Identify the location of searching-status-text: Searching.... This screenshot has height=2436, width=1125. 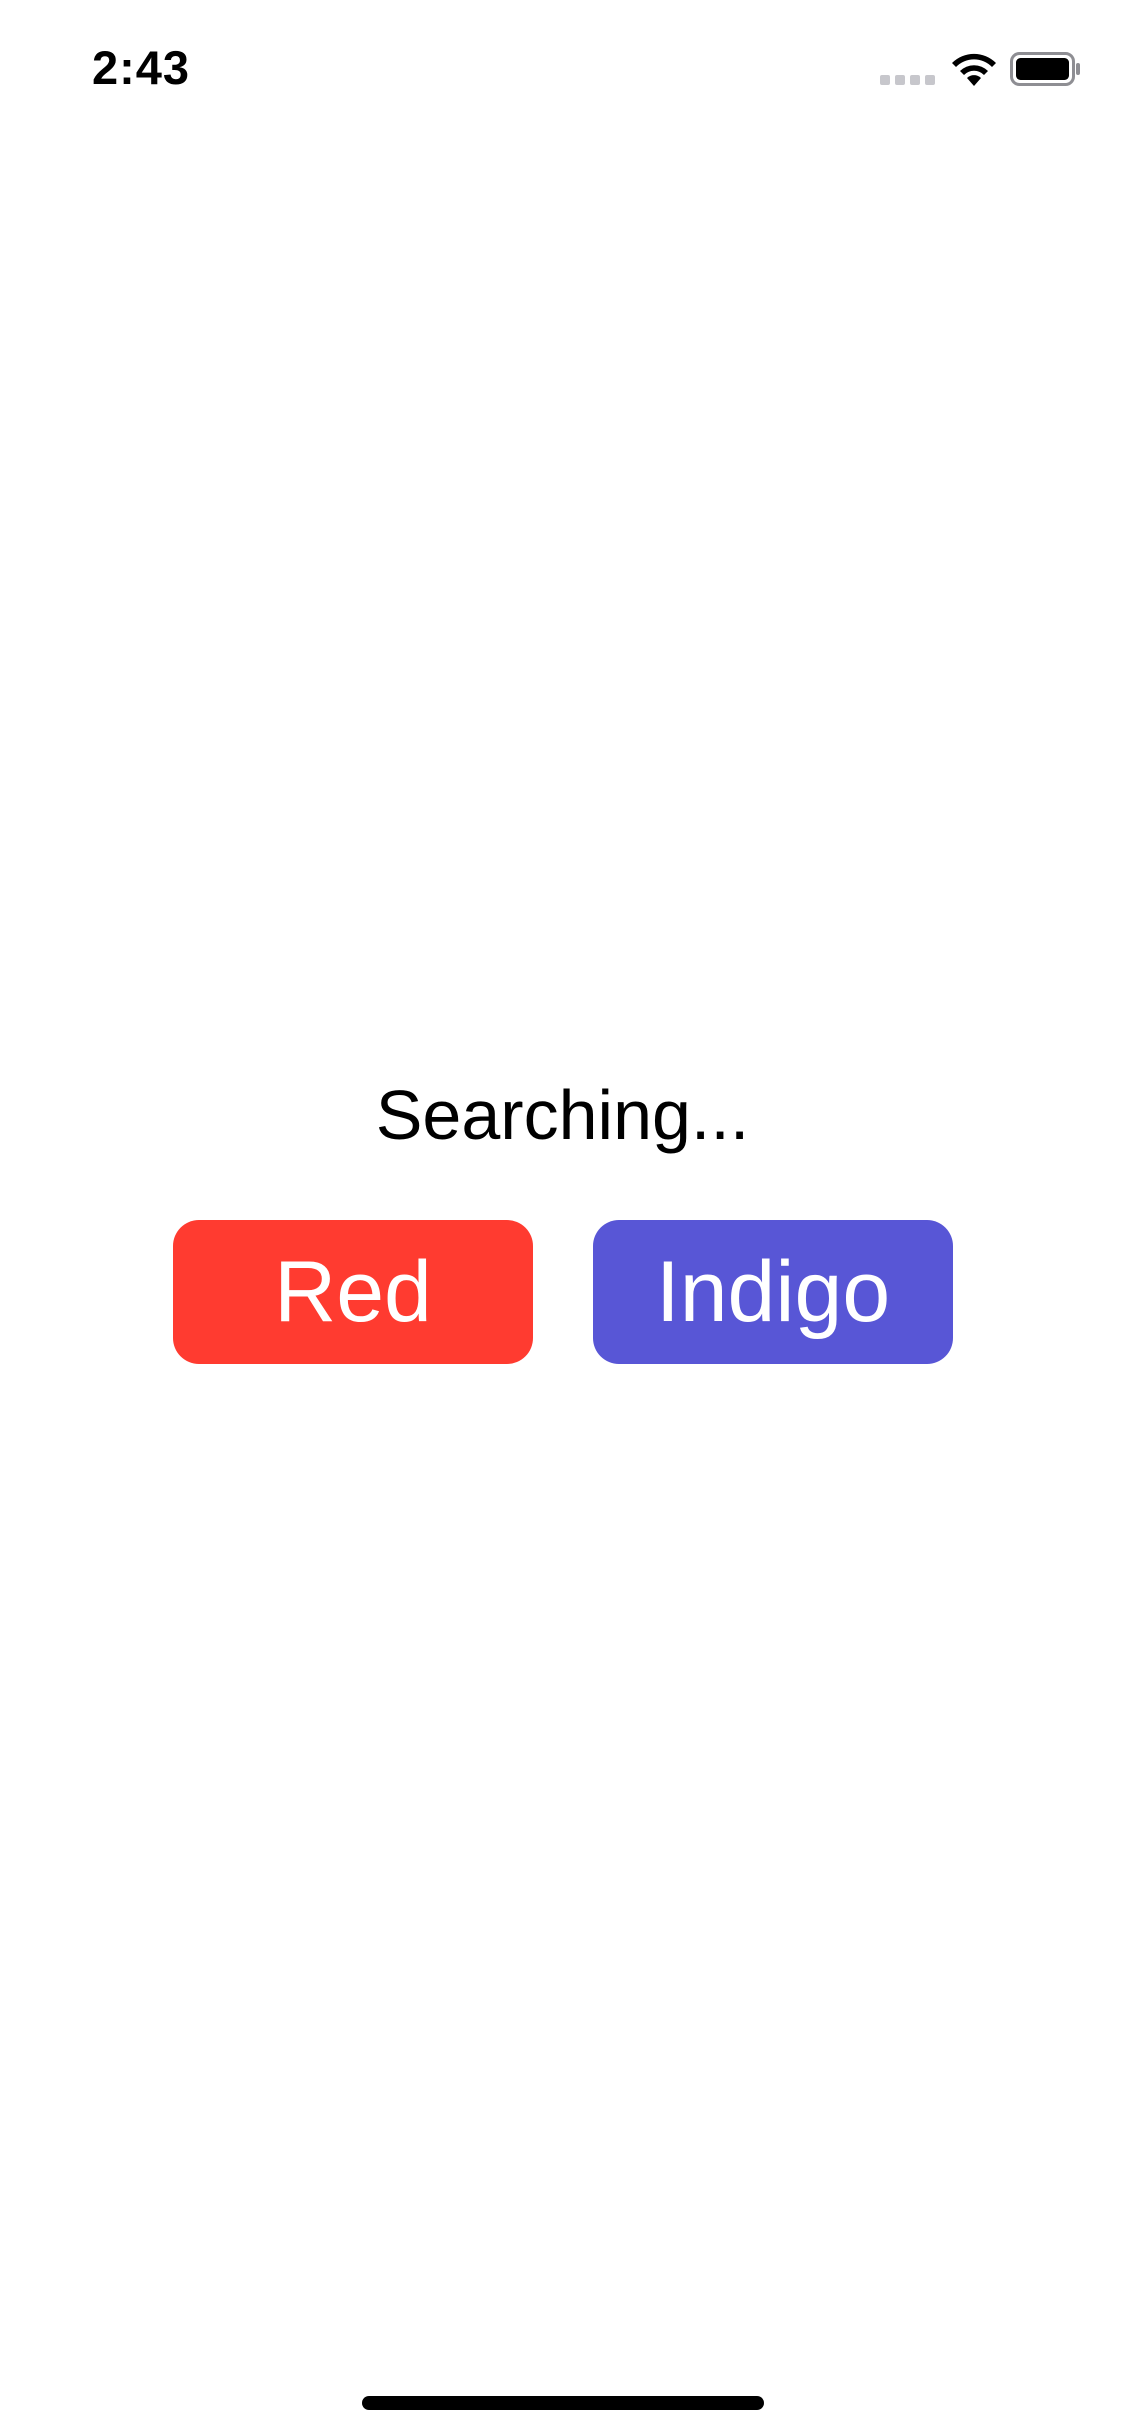
(562, 1115).